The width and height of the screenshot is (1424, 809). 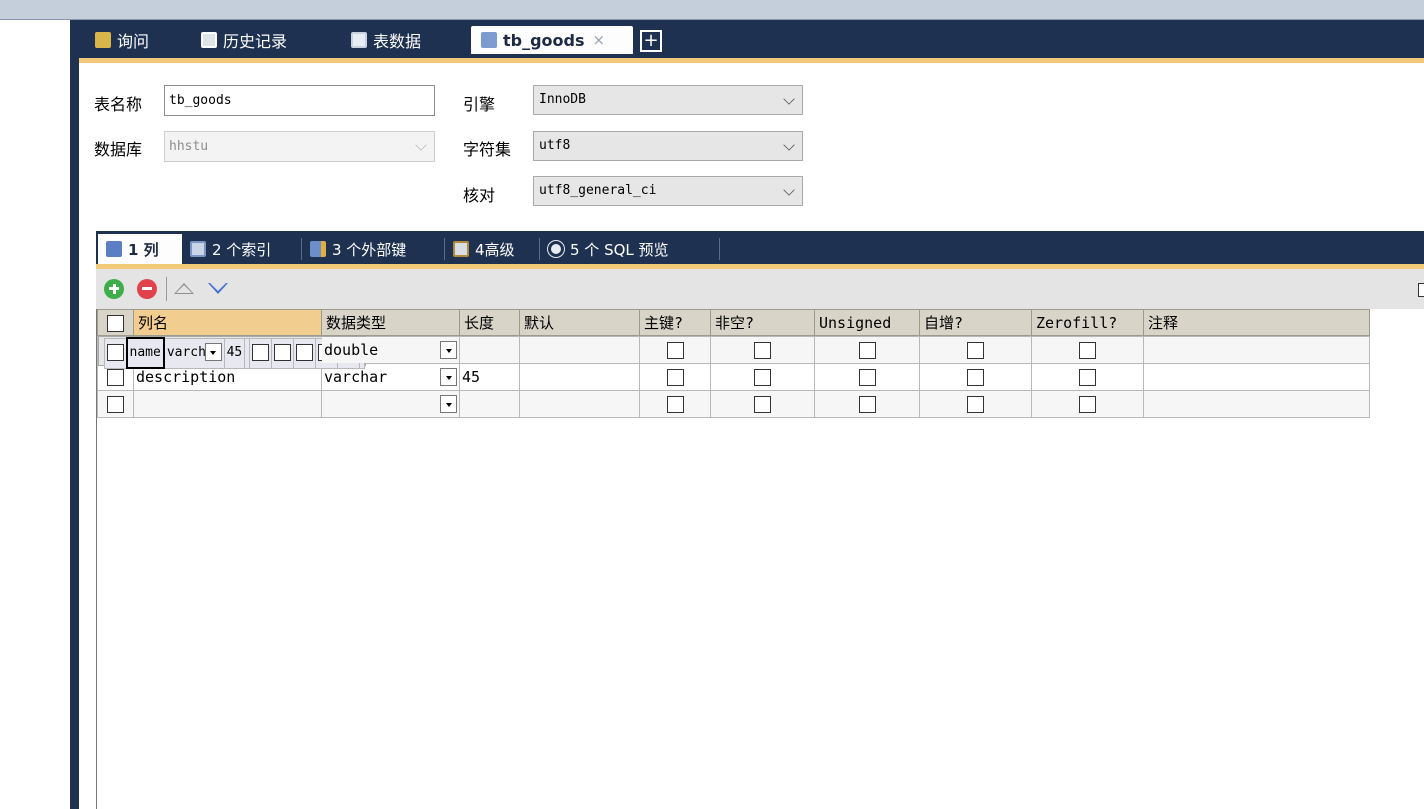 I want to click on subtab-columns: 1 列, so click(x=140, y=249).